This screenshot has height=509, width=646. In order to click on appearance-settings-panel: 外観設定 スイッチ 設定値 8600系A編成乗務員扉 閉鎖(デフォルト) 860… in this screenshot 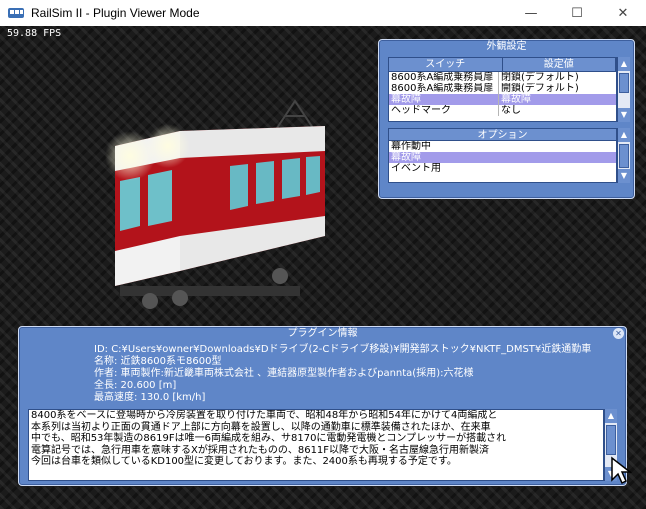, I will do `click(506, 119)`.